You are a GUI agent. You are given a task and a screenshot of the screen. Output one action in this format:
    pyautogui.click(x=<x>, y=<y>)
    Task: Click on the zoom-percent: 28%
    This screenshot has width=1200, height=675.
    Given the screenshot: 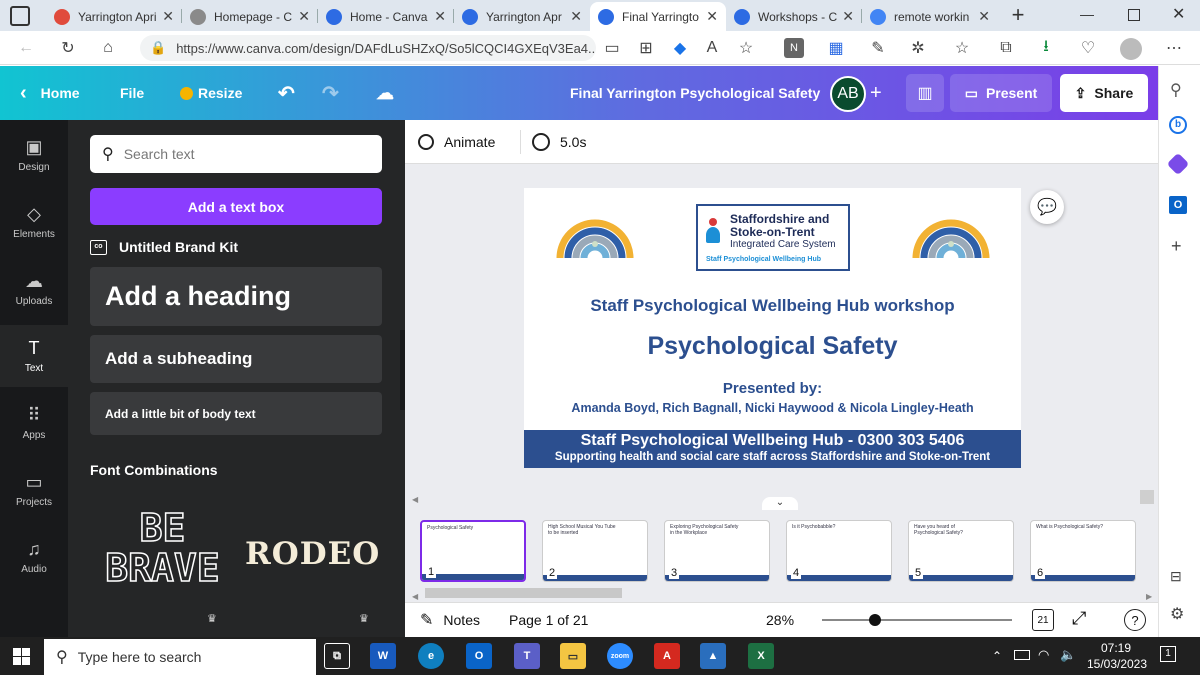 What is the action you would take?
    pyautogui.click(x=780, y=620)
    